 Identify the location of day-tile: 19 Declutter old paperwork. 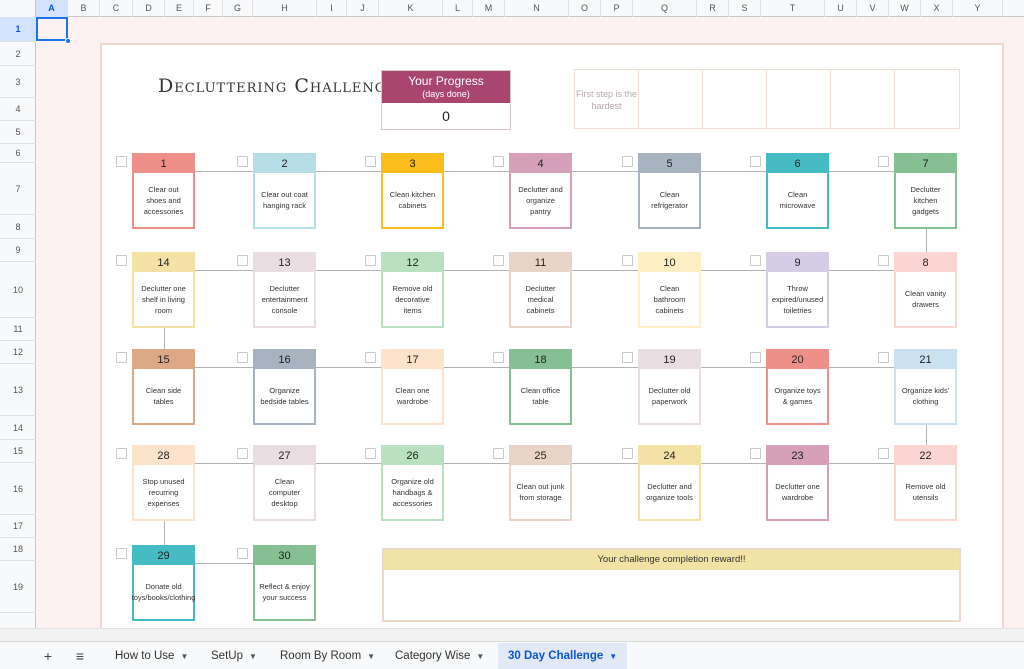
(669, 387).